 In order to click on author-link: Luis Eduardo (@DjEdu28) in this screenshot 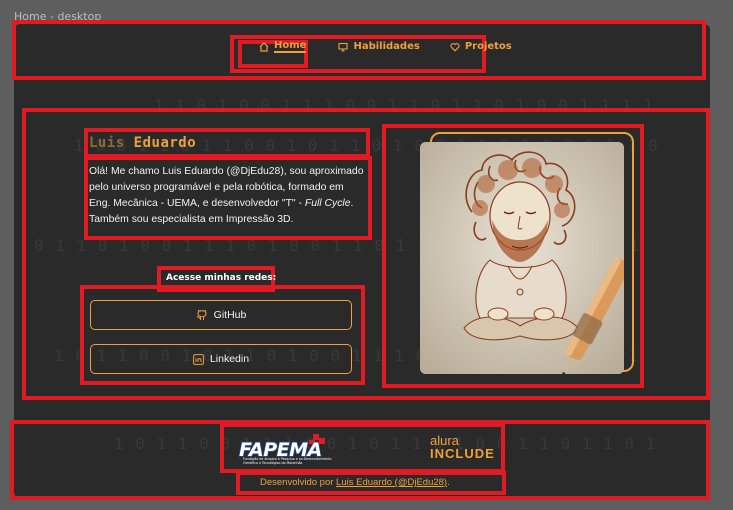, I will do `click(391, 482)`.